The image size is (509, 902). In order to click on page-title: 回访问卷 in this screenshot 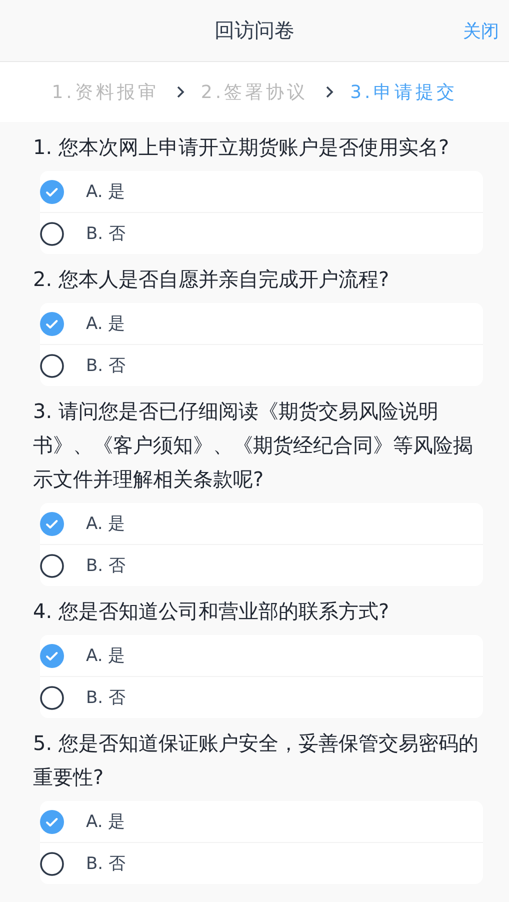, I will do `click(254, 30)`.